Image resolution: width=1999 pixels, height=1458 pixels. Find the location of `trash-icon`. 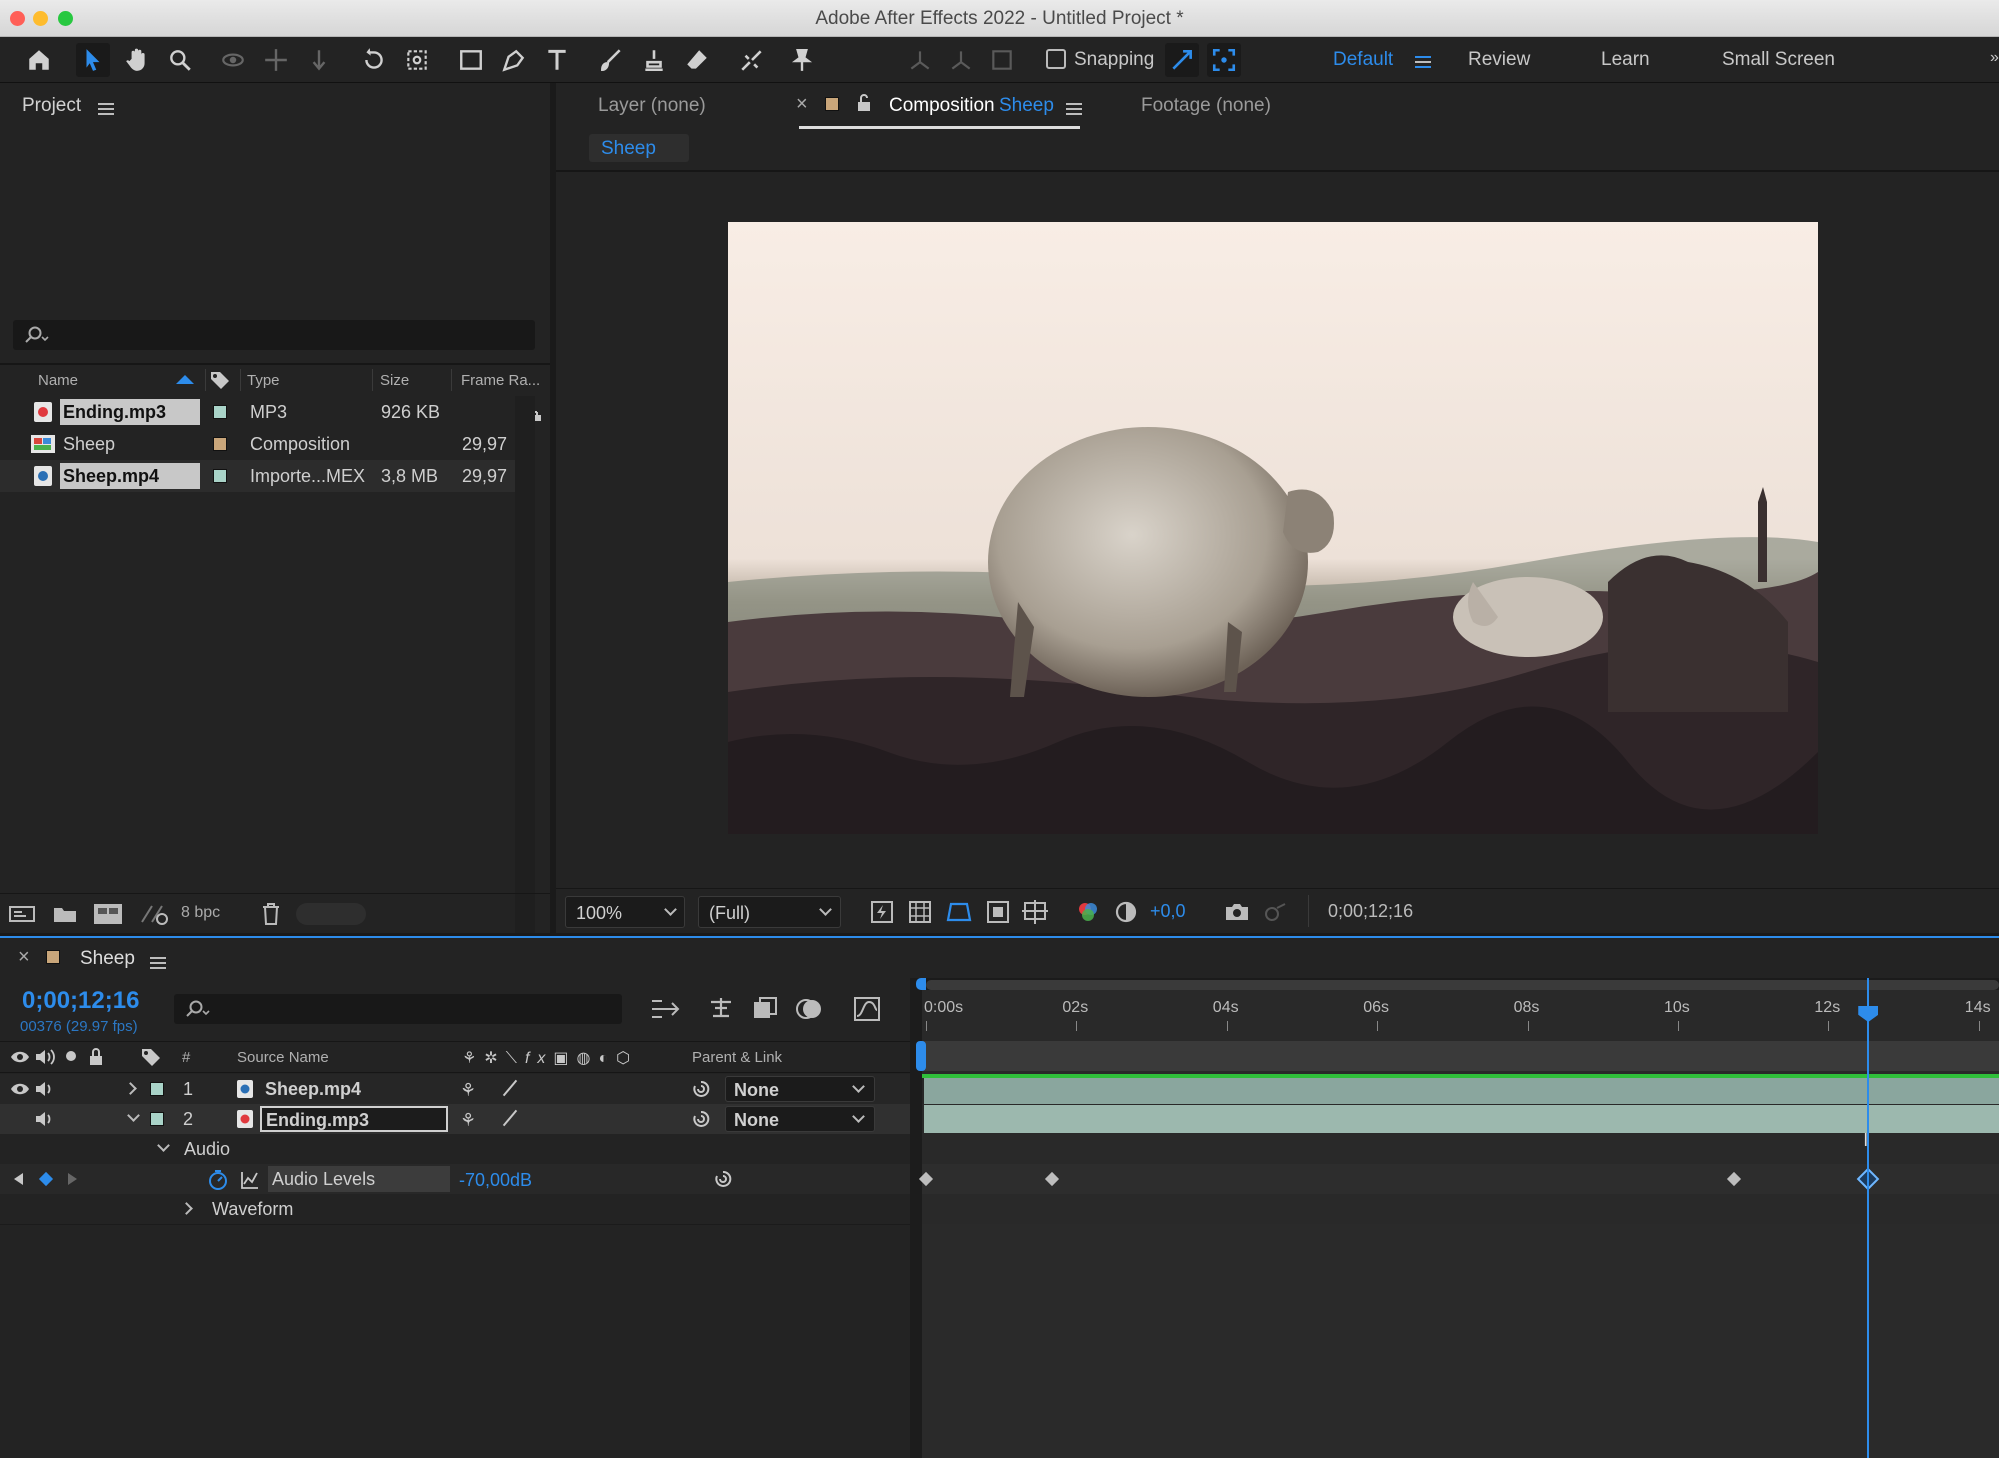

trash-icon is located at coordinates (271, 914).